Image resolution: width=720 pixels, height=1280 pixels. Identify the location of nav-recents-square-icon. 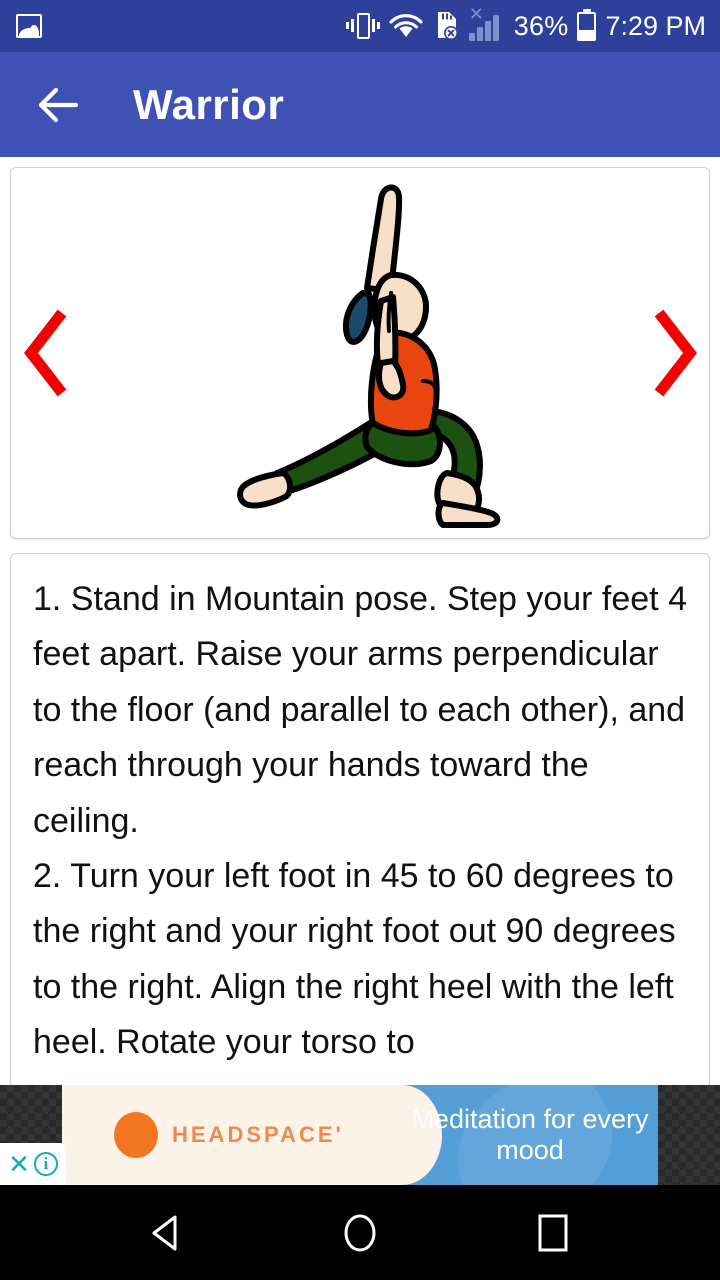
(553, 1233).